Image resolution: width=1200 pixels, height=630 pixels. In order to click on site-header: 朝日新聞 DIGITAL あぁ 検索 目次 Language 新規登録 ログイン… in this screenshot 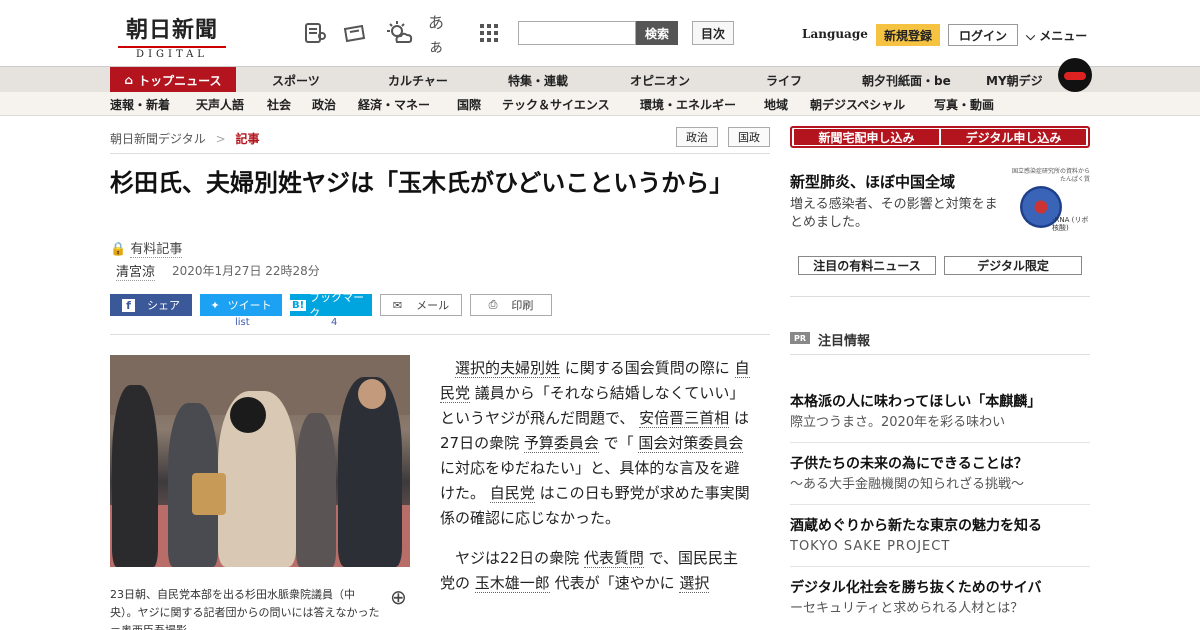, I will do `click(600, 33)`.